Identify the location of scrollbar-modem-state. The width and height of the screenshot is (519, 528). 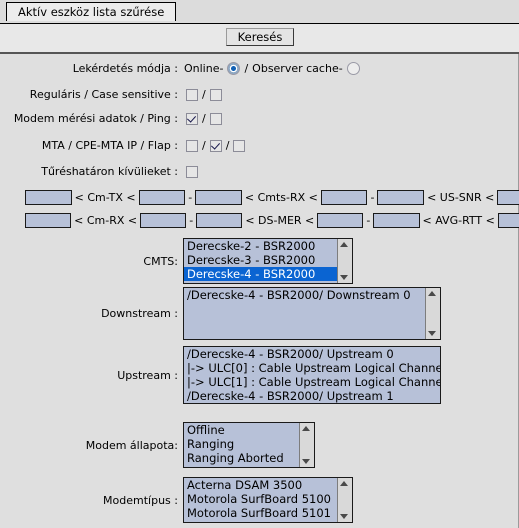
(306, 445).